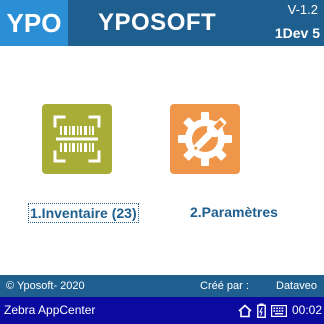 The image size is (324, 324). I want to click on header-bar: YPO YPOSOFT V-1.2 1Dev 5, so click(162, 23).